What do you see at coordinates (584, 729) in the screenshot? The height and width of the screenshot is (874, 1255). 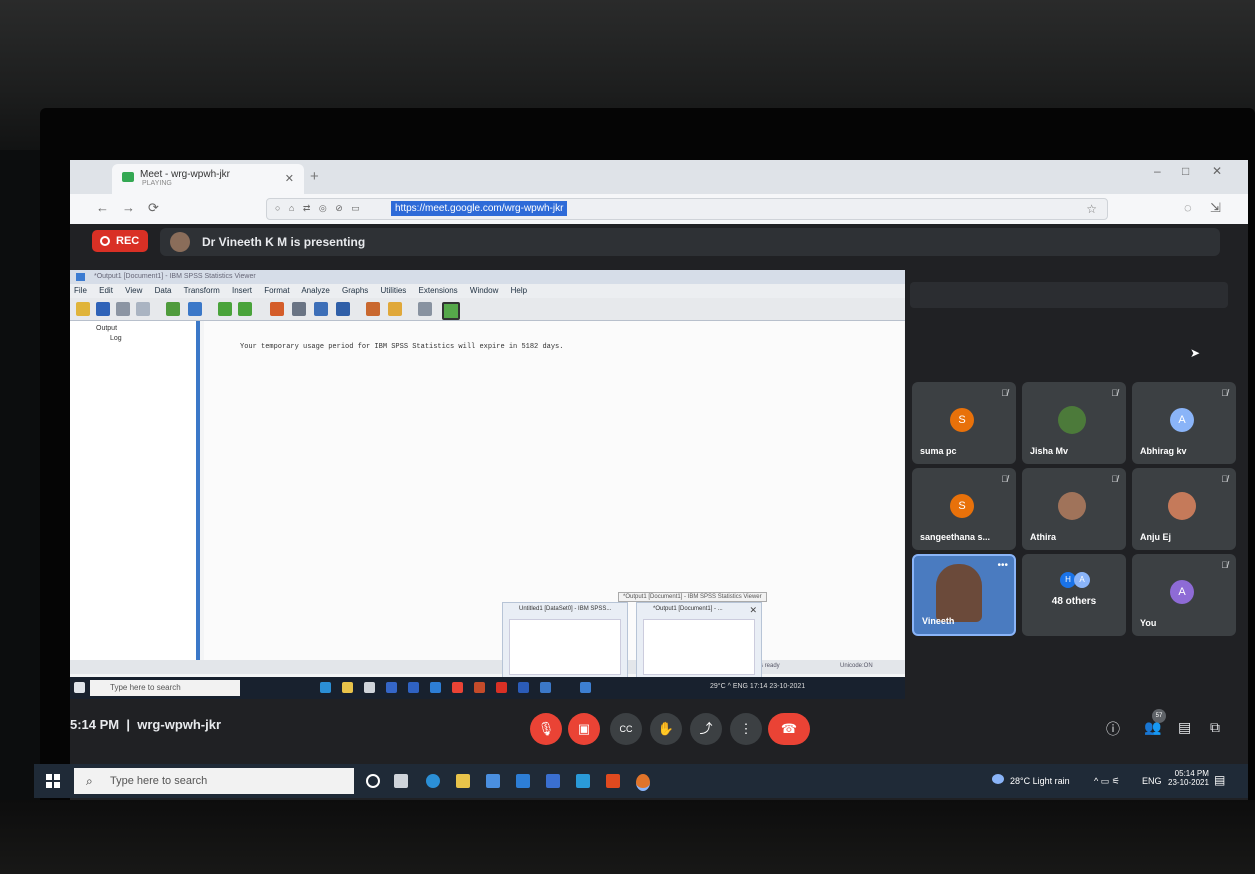 I see `camera-off-button: ▣` at bounding box center [584, 729].